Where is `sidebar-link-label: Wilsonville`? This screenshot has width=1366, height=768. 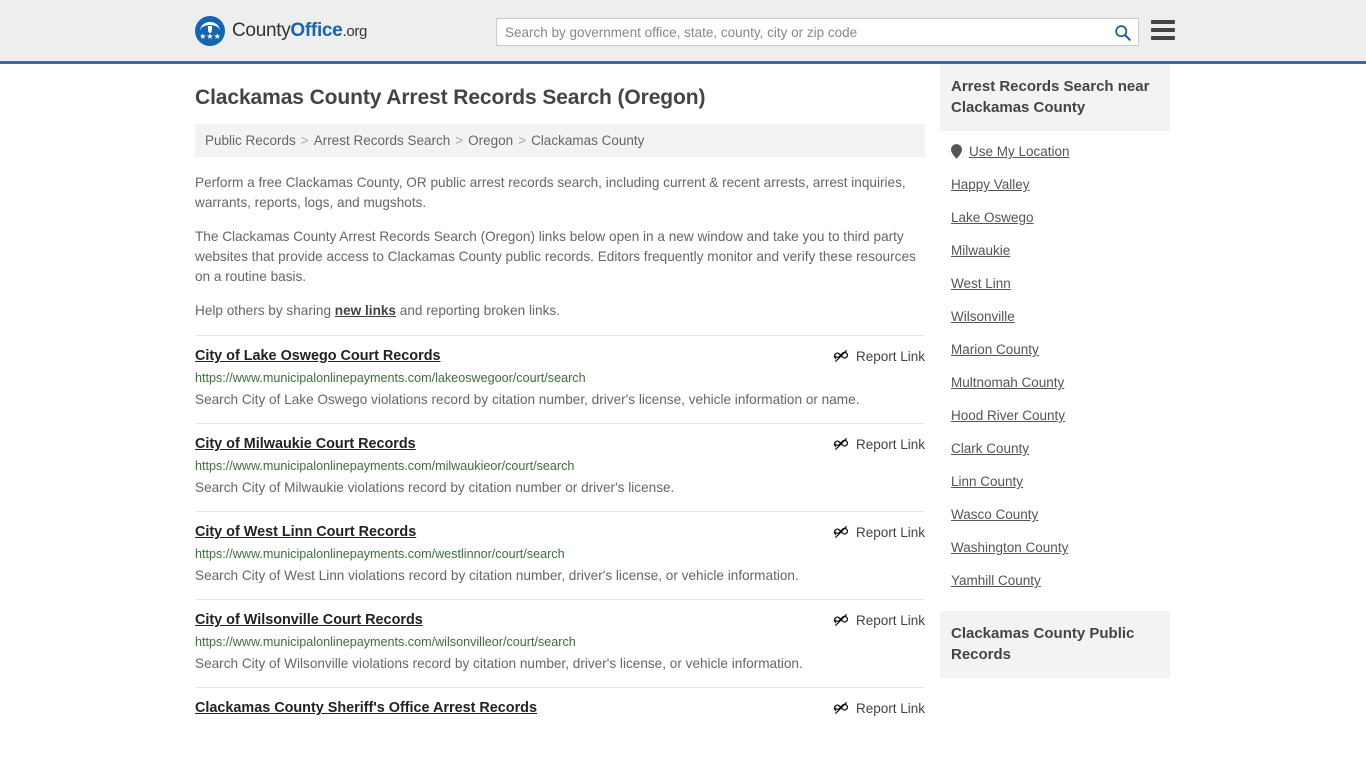
sidebar-link-label: Wilsonville is located at coordinates (983, 316).